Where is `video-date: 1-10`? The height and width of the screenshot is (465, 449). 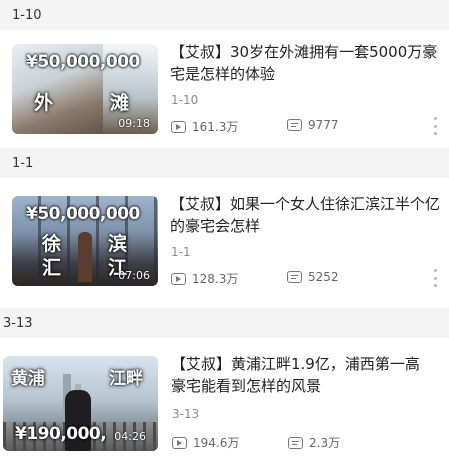
video-date: 1-10 is located at coordinates (185, 100).